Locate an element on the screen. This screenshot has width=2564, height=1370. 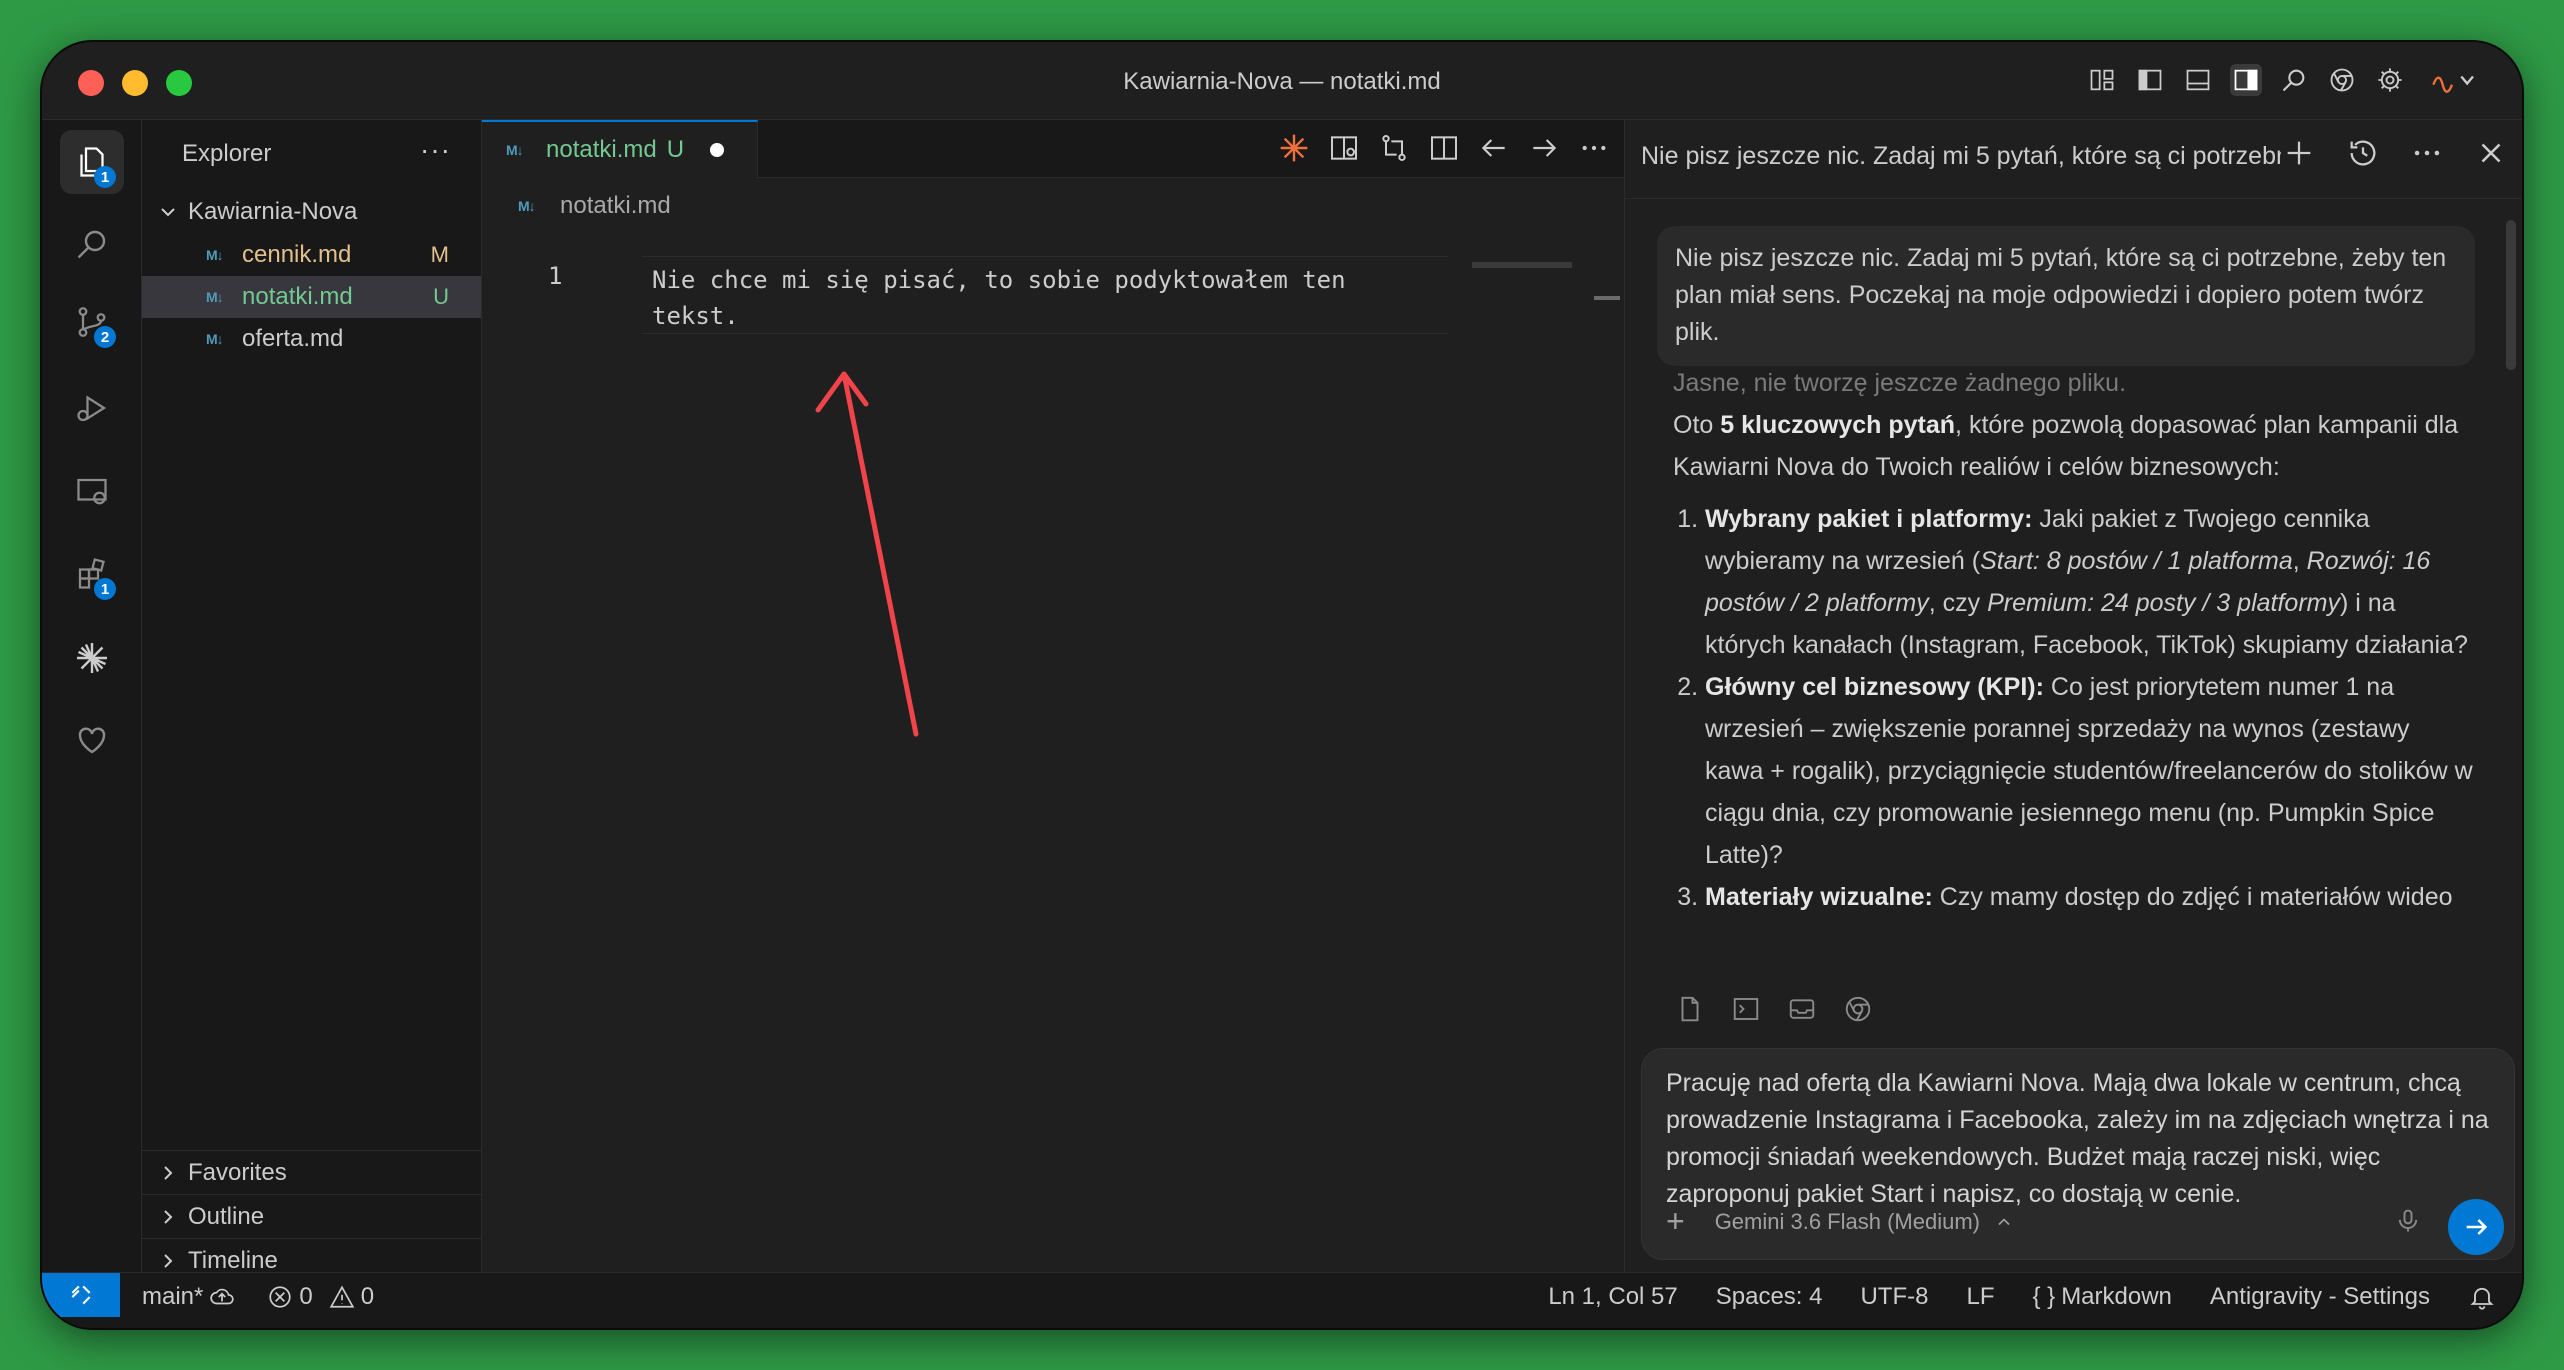
toggle-primary-sidebar-icon is located at coordinates (2150, 80).